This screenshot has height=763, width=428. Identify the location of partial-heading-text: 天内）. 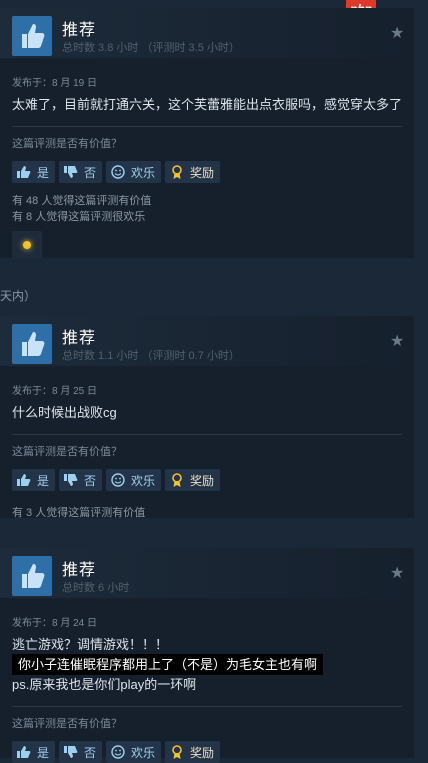
(18, 296).